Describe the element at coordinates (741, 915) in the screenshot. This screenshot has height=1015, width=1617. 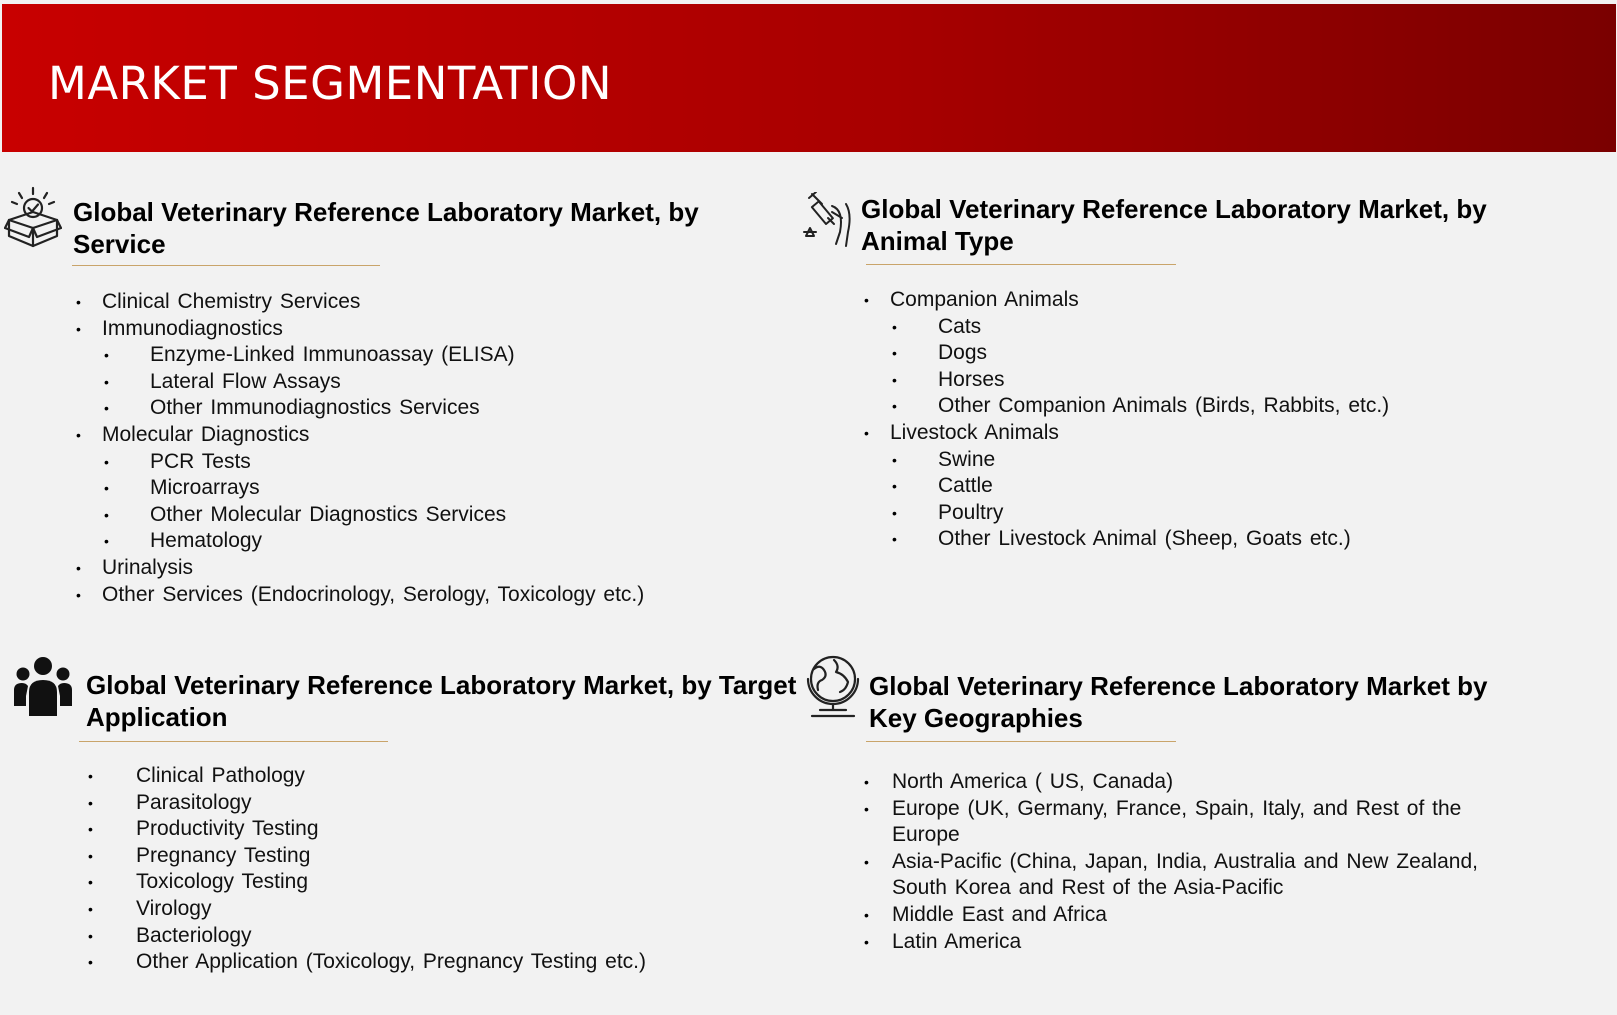
I see `list-item: Middle East and Africa` at that location.